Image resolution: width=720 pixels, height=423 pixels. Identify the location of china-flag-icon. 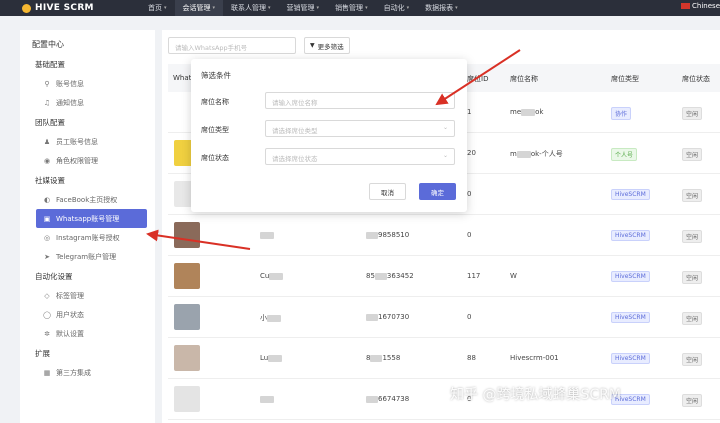
(686, 6).